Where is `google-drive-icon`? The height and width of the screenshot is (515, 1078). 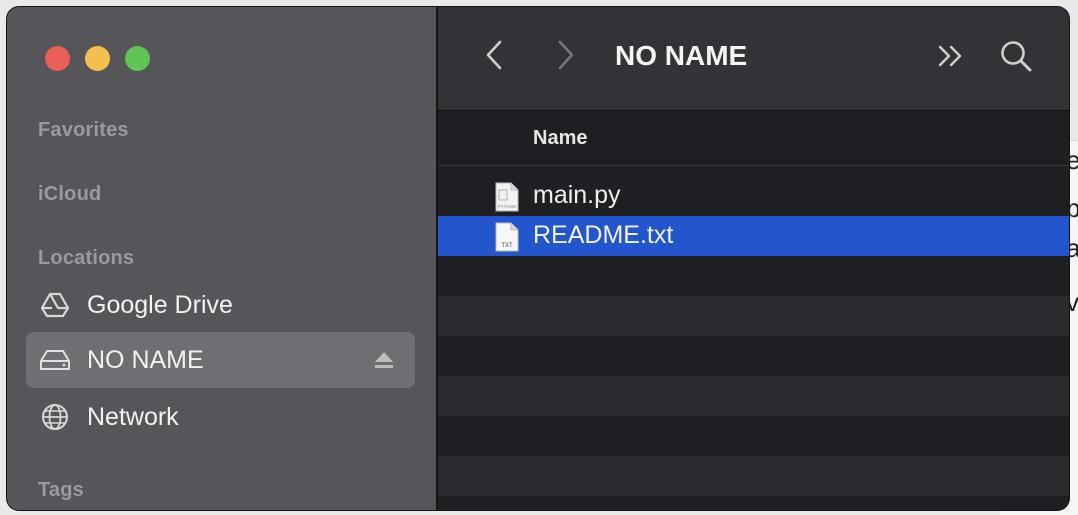
google-drive-icon is located at coordinates (55, 305).